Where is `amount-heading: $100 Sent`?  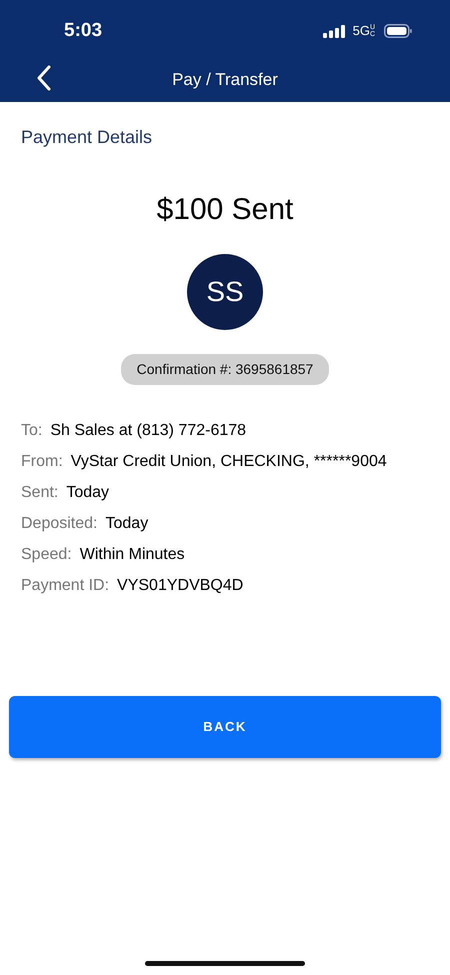 amount-heading: $100 Sent is located at coordinates (225, 210).